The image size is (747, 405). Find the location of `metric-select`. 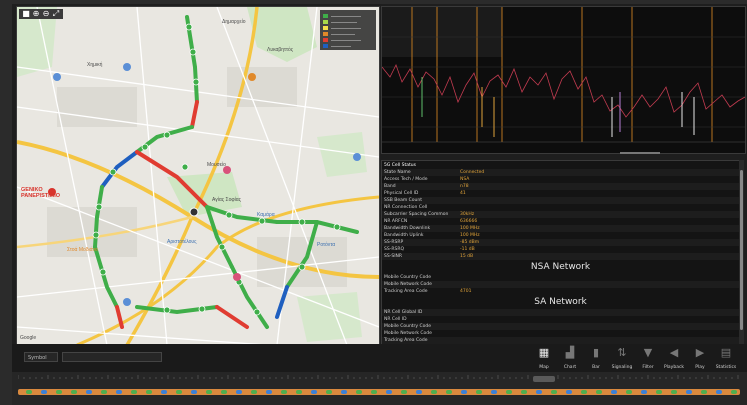

metric-select is located at coordinates (112, 357).